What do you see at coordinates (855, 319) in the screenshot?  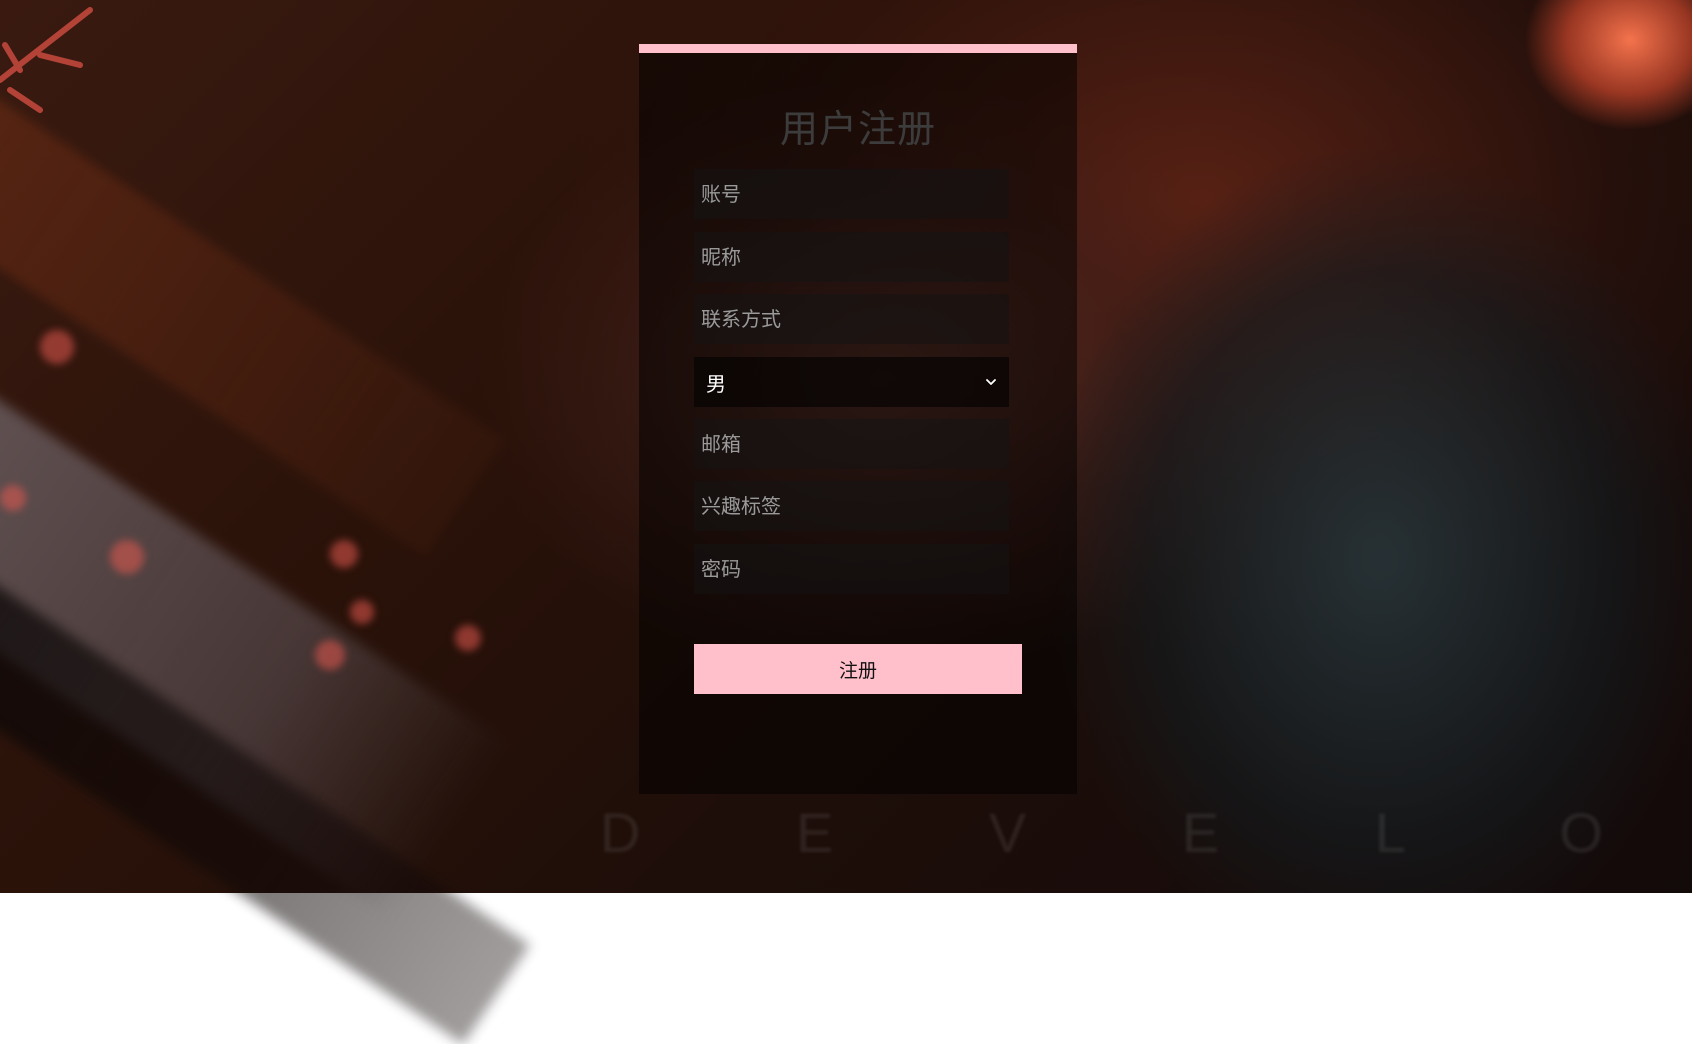 I see `contact-input` at bounding box center [855, 319].